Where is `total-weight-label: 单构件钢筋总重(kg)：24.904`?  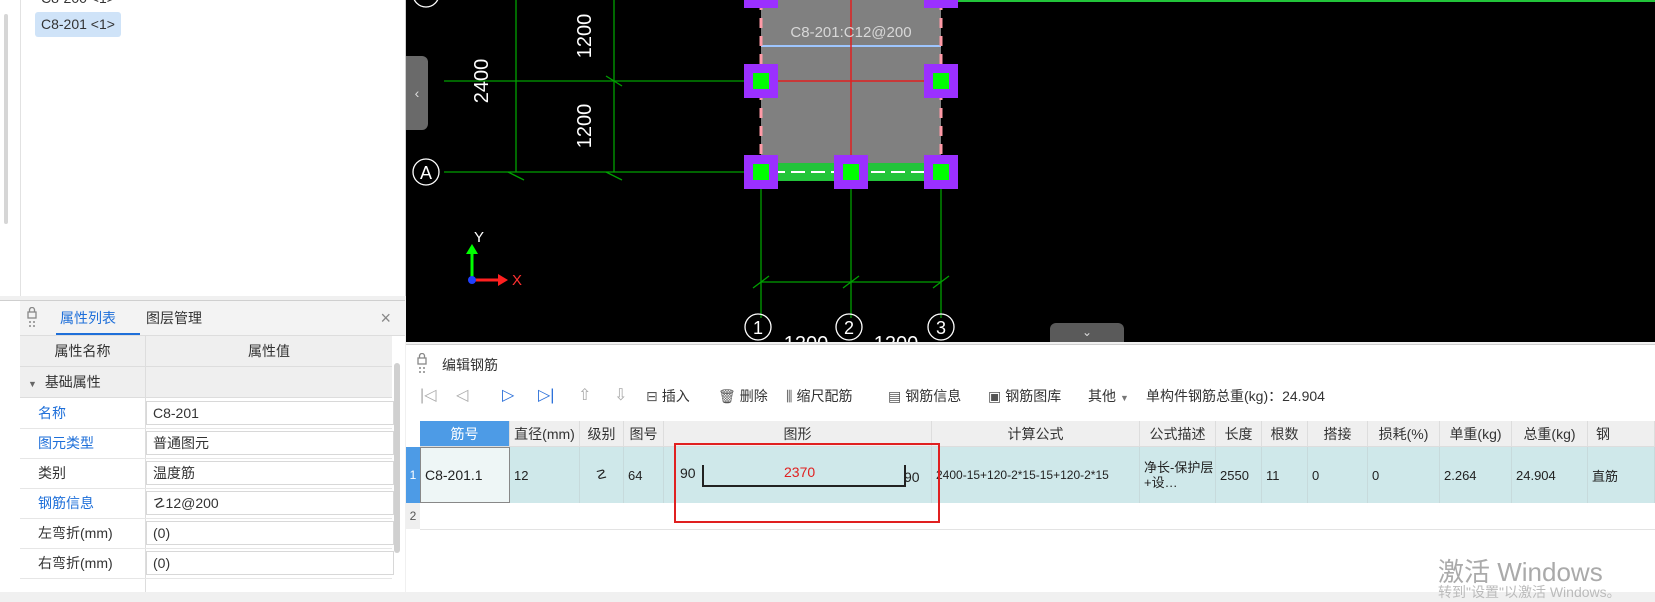
total-weight-label: 单构件钢筋总重(kg)：24.904 is located at coordinates (1235, 396).